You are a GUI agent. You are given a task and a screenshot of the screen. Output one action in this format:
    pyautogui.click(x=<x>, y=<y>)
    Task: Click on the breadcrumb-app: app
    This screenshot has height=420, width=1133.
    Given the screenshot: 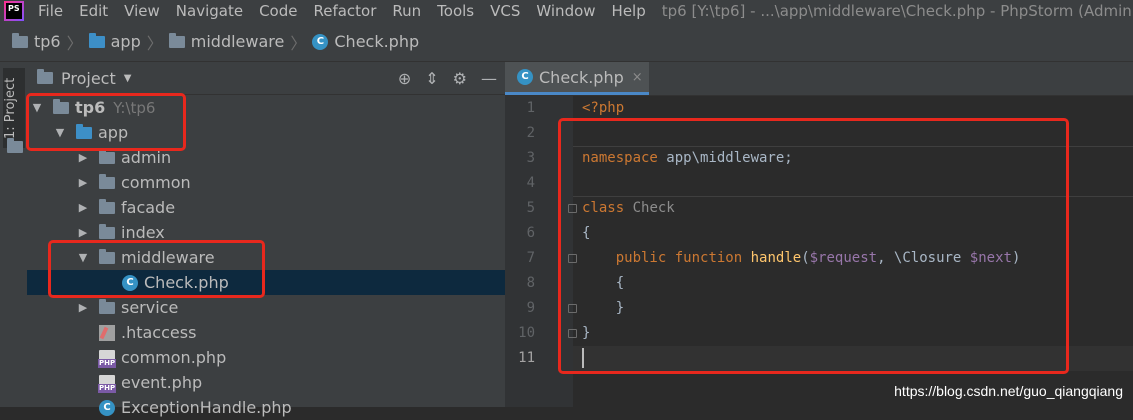 What is the action you would take?
    pyautogui.click(x=114, y=41)
    